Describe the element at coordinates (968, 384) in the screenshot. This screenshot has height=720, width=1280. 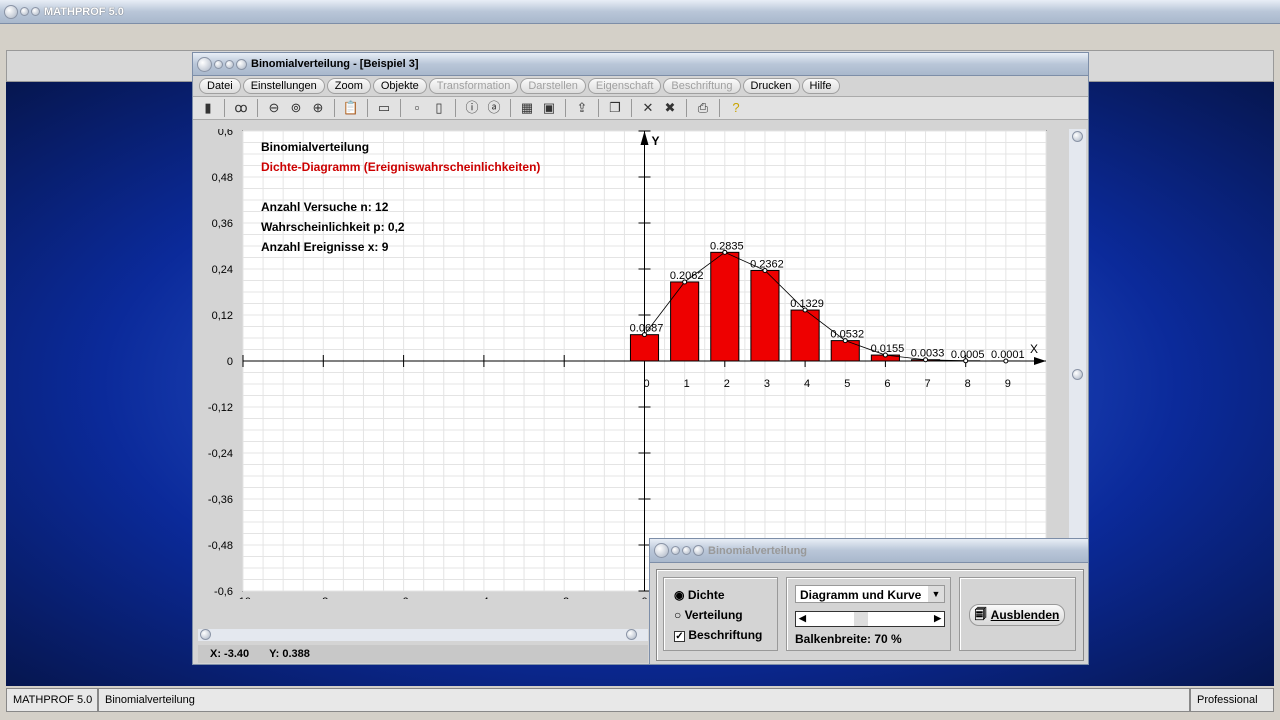
I see `x-category-label: 8` at that location.